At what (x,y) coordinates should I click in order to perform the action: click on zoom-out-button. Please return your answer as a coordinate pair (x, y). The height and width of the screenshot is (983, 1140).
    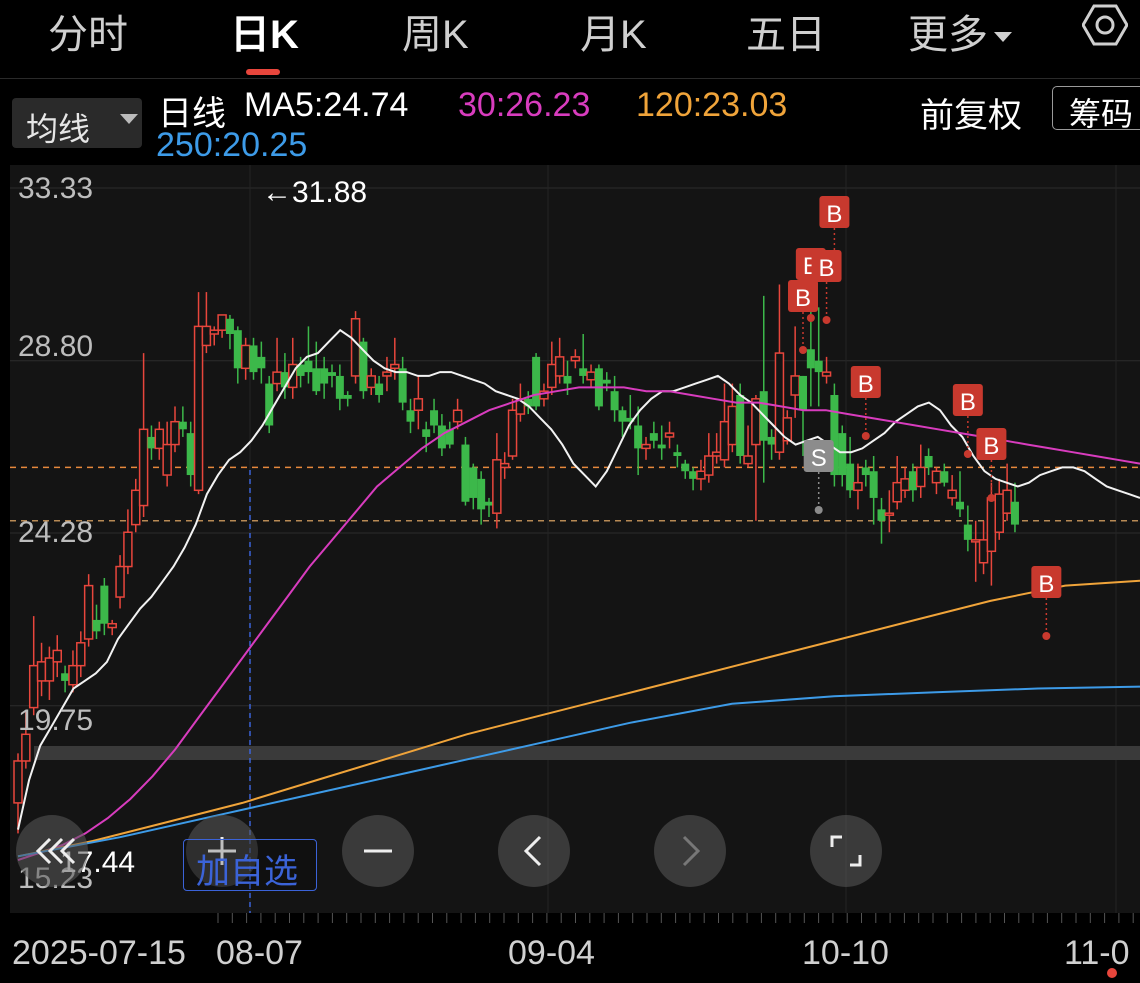
    Looking at the image, I should click on (378, 851).